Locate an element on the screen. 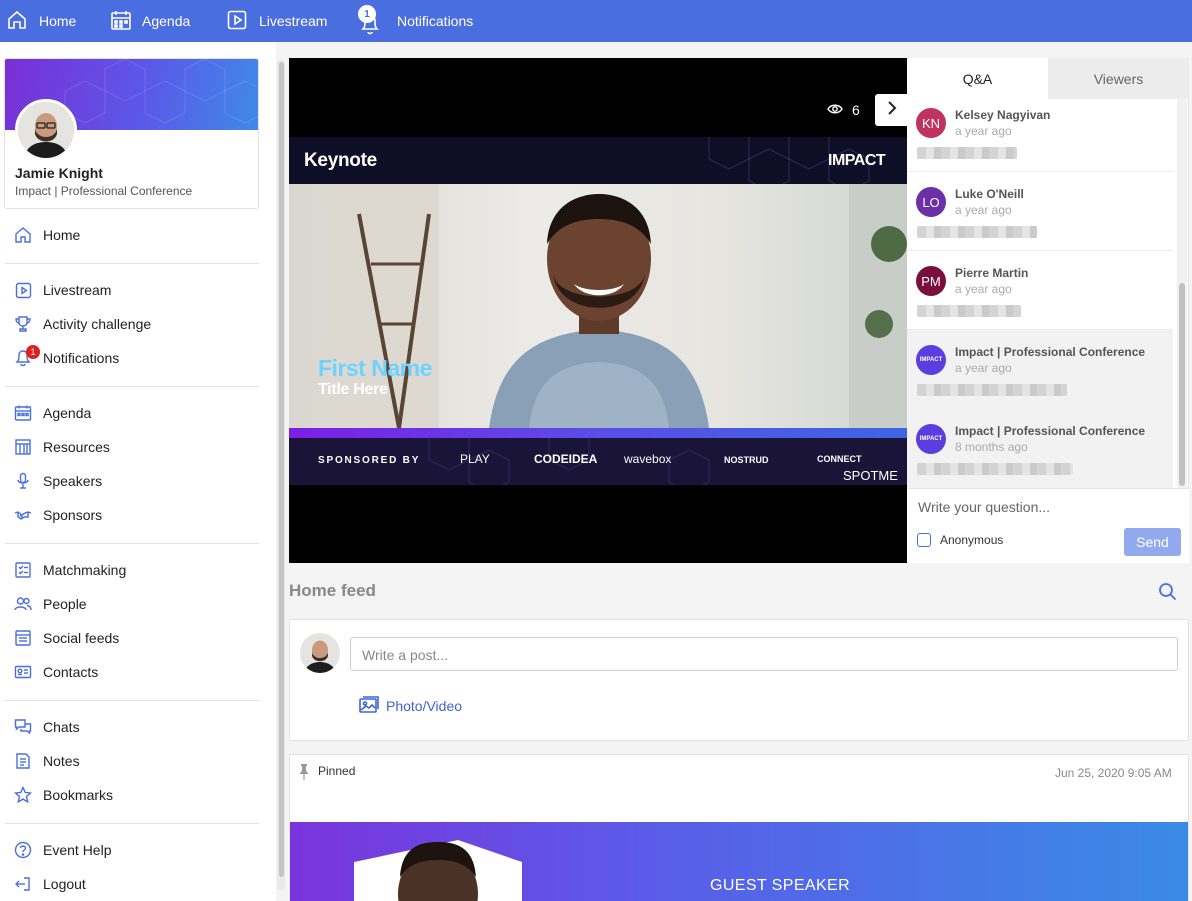 This screenshot has width=1192, height=901. sidebar-item-bookmarks: Bookmarks is located at coordinates (136, 795).